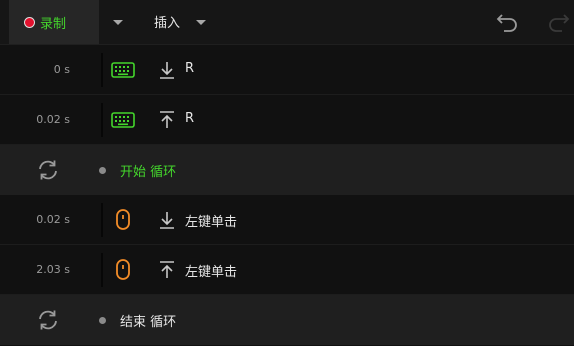 This screenshot has height=346, width=574. What do you see at coordinates (287, 70) in the screenshot?
I see `macro-event-row: 0 s R` at bounding box center [287, 70].